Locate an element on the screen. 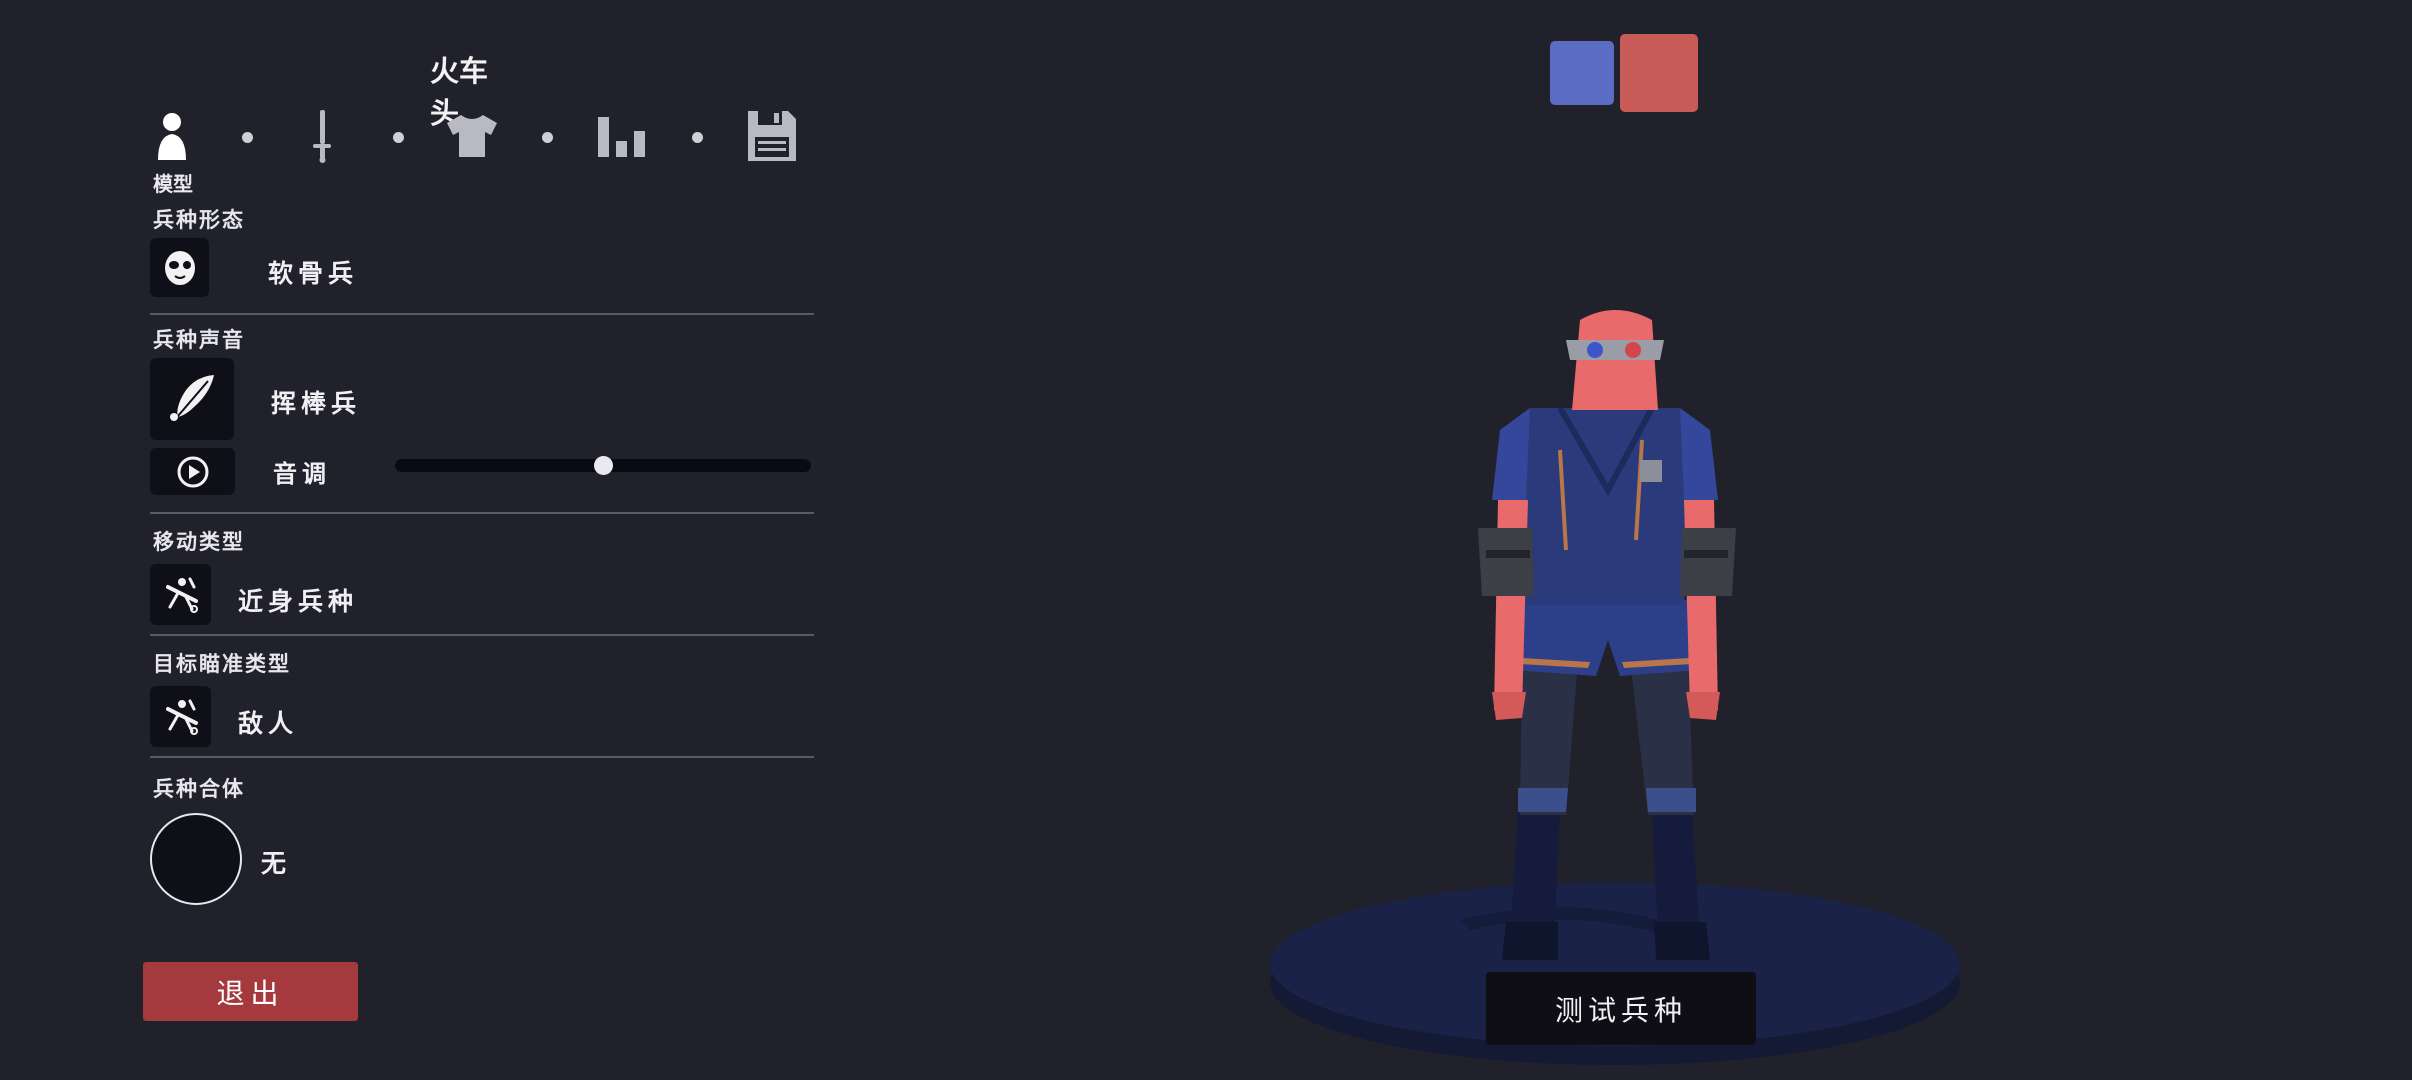  unit-form-button is located at coordinates (179, 267).